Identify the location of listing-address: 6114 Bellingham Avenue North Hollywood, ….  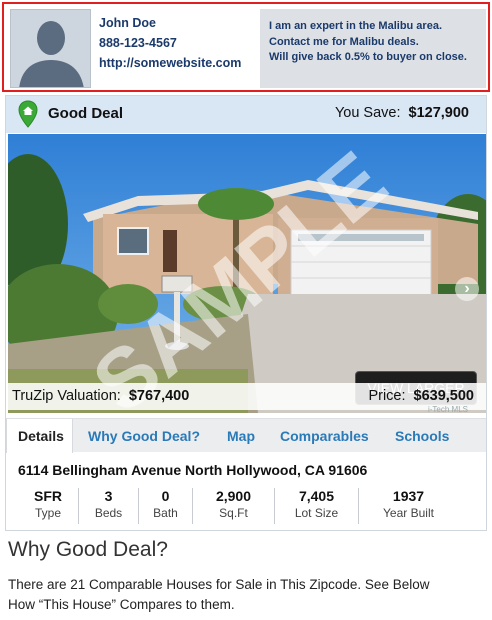
(193, 470).